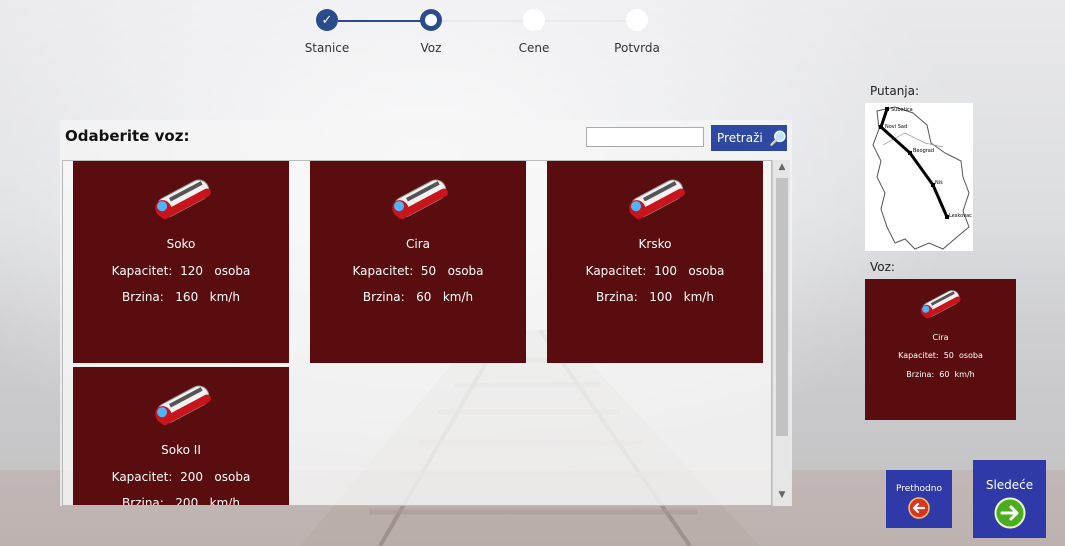  I want to click on search-button-label: Pretraži, so click(740, 138).